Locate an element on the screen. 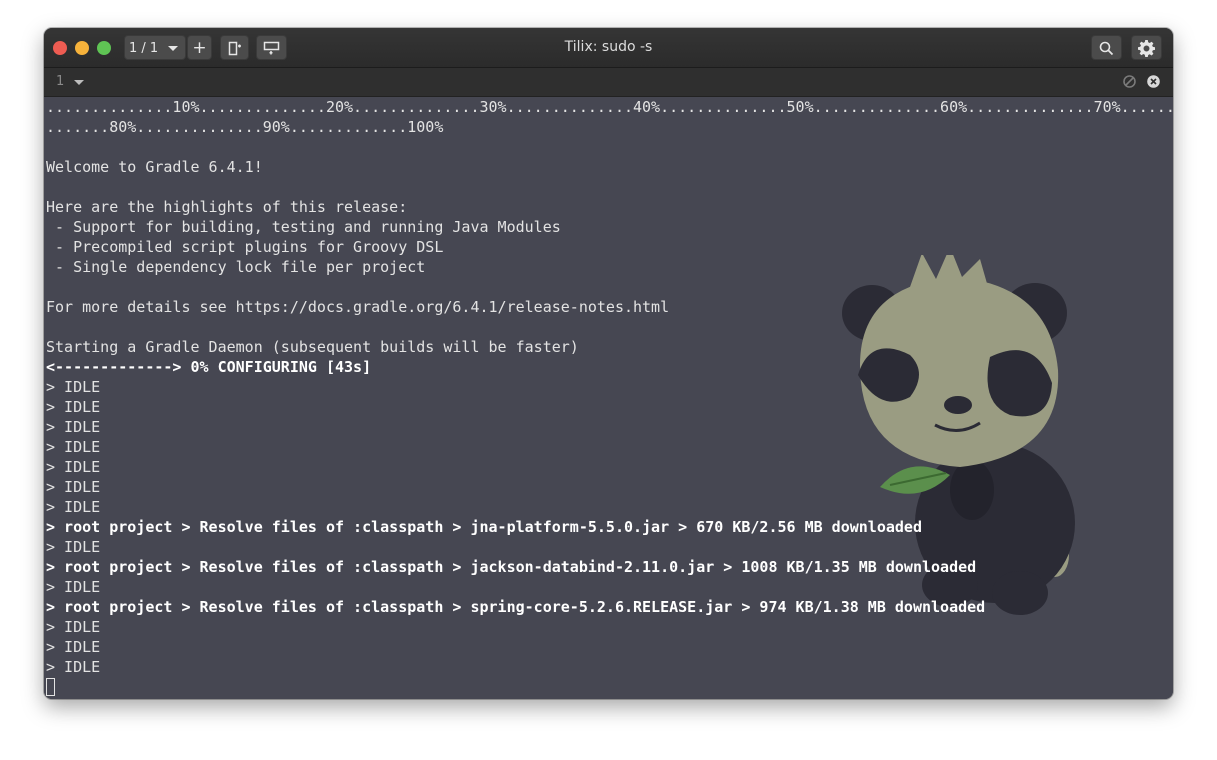  split-down-icon is located at coordinates (271, 48).